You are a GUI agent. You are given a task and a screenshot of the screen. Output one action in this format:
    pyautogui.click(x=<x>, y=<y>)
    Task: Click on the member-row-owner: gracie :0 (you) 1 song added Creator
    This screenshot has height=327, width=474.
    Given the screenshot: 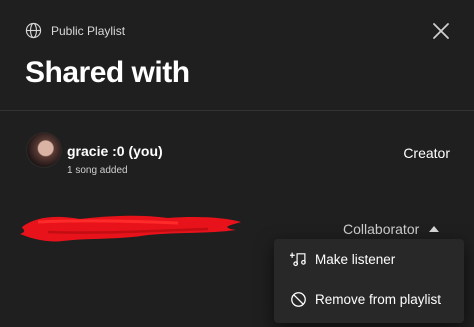 What is the action you would take?
    pyautogui.click(x=241, y=154)
    